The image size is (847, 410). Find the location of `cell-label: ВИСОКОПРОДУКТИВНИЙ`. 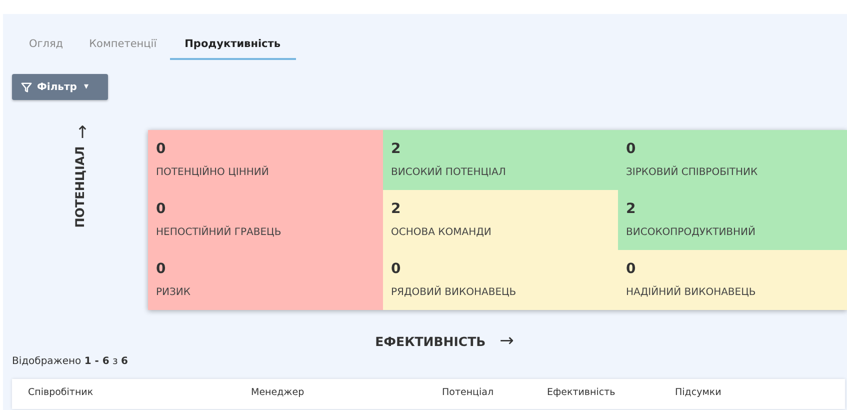

cell-label: ВИСОКОПРОДУКТИВНИЙ is located at coordinates (691, 232).